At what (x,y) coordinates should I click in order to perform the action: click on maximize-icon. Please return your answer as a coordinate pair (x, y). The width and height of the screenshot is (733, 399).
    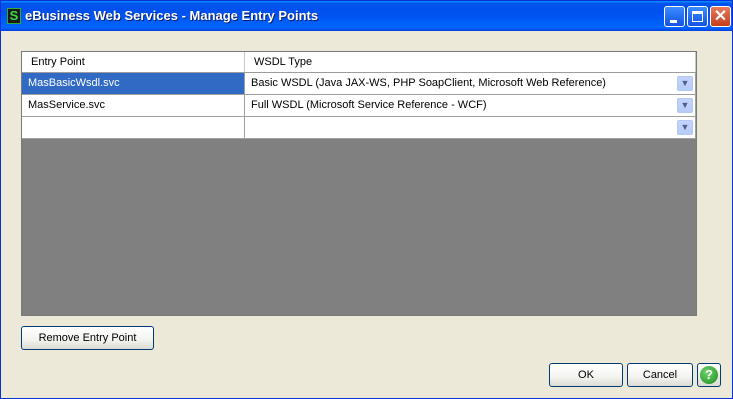
    Looking at the image, I should click on (697, 16).